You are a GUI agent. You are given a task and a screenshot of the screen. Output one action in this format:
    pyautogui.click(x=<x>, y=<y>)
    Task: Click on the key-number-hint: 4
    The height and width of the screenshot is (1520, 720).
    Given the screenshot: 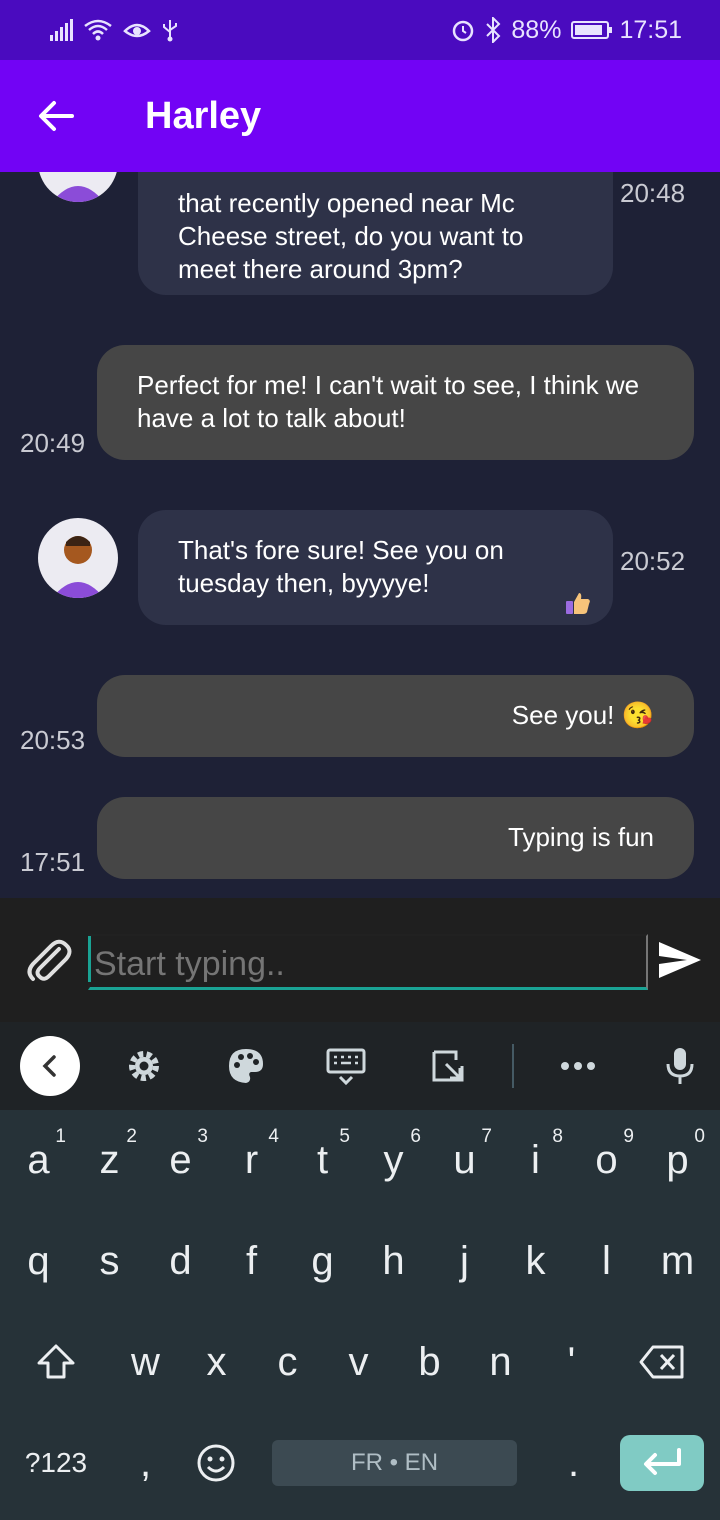 What is the action you would take?
    pyautogui.click(x=273, y=1136)
    